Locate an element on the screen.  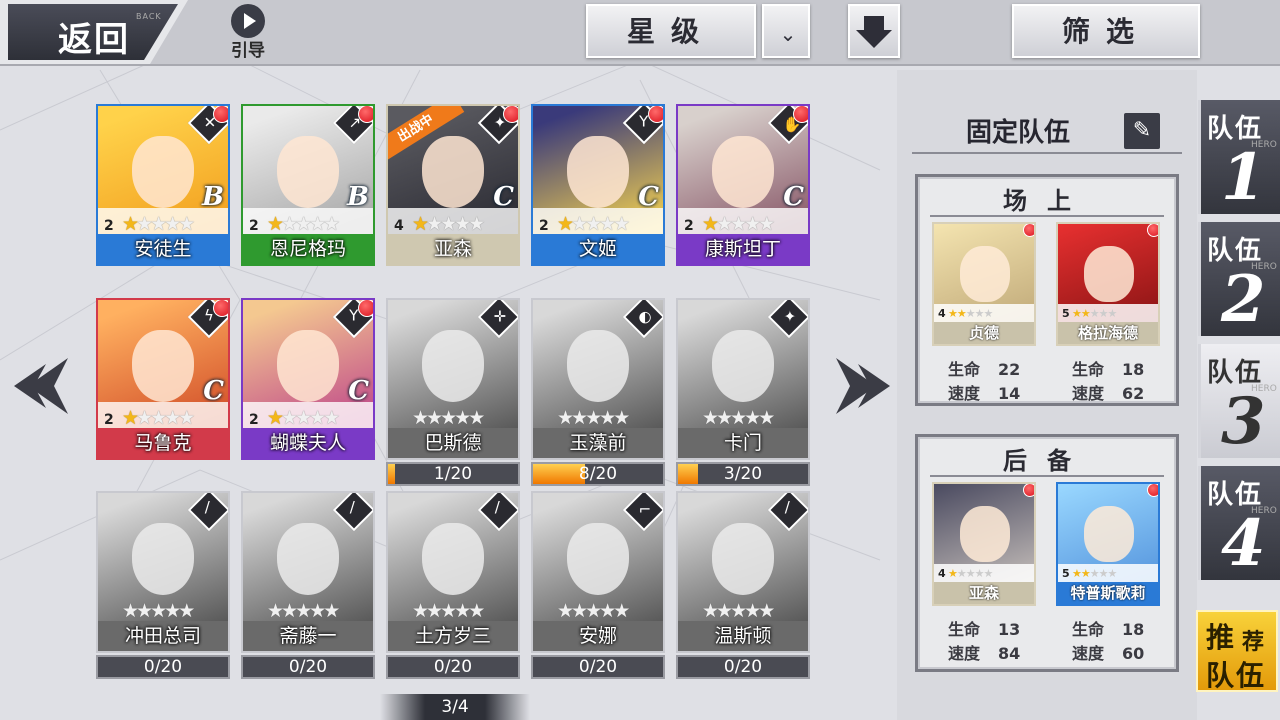
team-tab-4: 队伍 HERO 4 is located at coordinates (1239, 523).